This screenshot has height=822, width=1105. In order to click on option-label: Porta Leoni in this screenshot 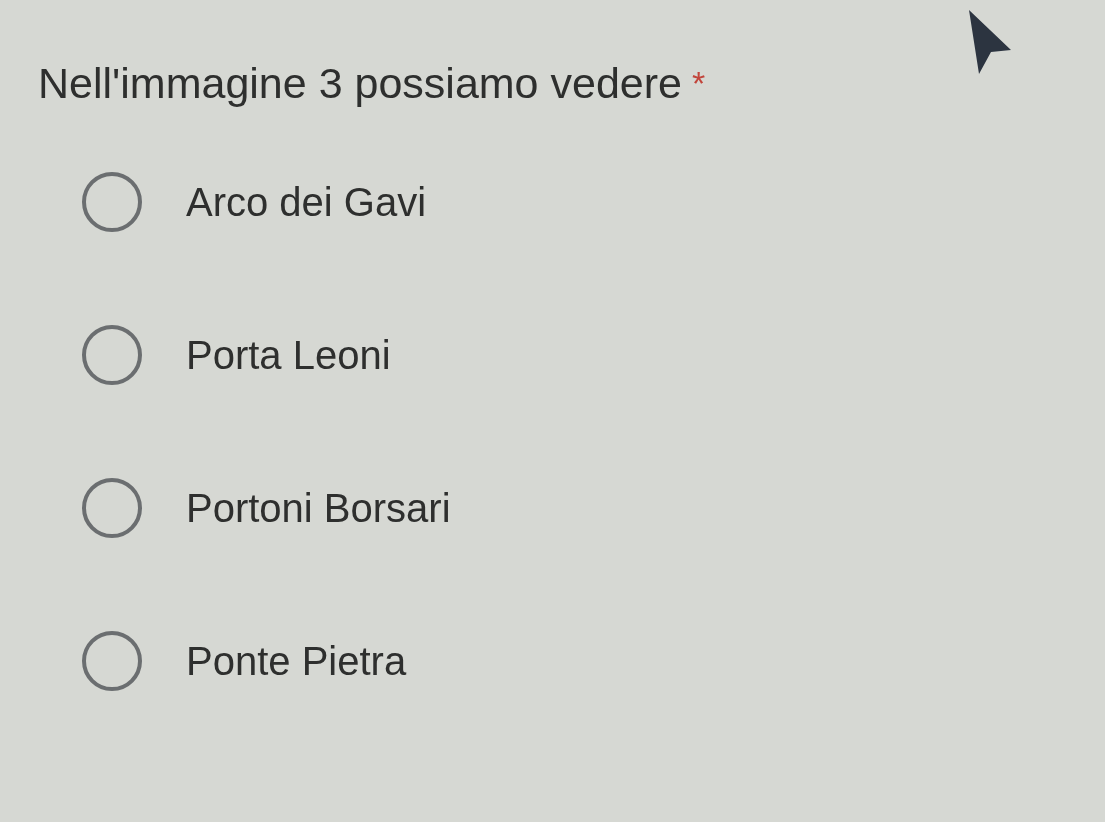, I will do `click(288, 354)`.